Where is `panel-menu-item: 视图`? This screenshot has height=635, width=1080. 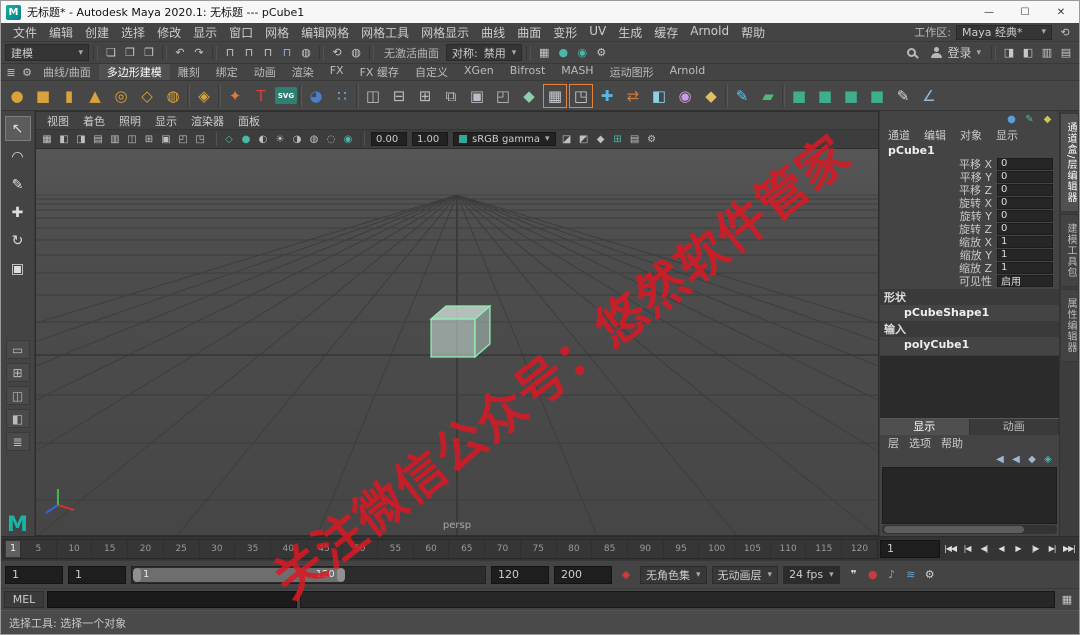
panel-menu-item: 视图 is located at coordinates (58, 121).